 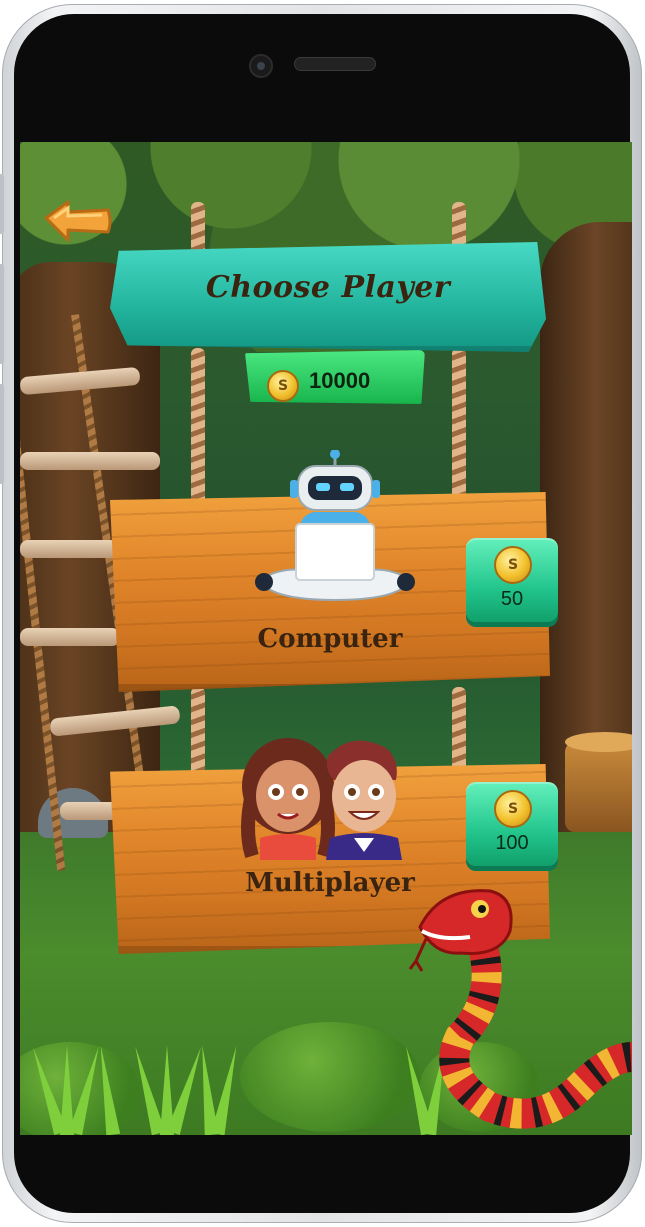 What do you see at coordinates (340, 380) in the screenshot?
I see `coin-balance: 10000` at bounding box center [340, 380].